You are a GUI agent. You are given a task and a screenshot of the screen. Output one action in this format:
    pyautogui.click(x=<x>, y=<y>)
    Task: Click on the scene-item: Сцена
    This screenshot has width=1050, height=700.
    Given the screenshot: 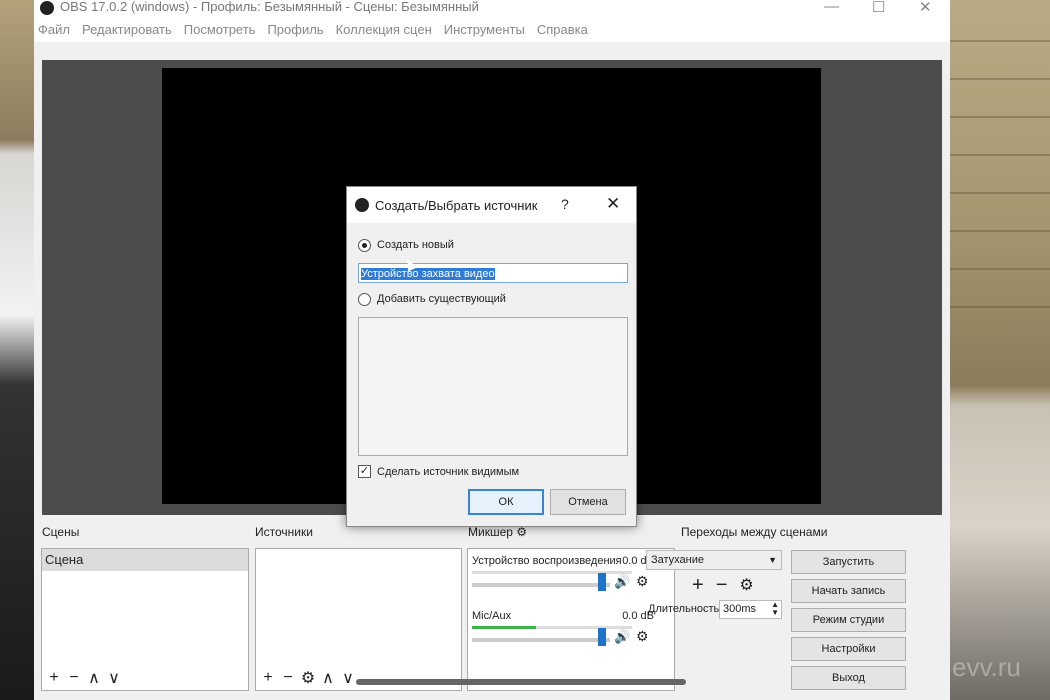 What is the action you would take?
    pyautogui.click(x=145, y=560)
    